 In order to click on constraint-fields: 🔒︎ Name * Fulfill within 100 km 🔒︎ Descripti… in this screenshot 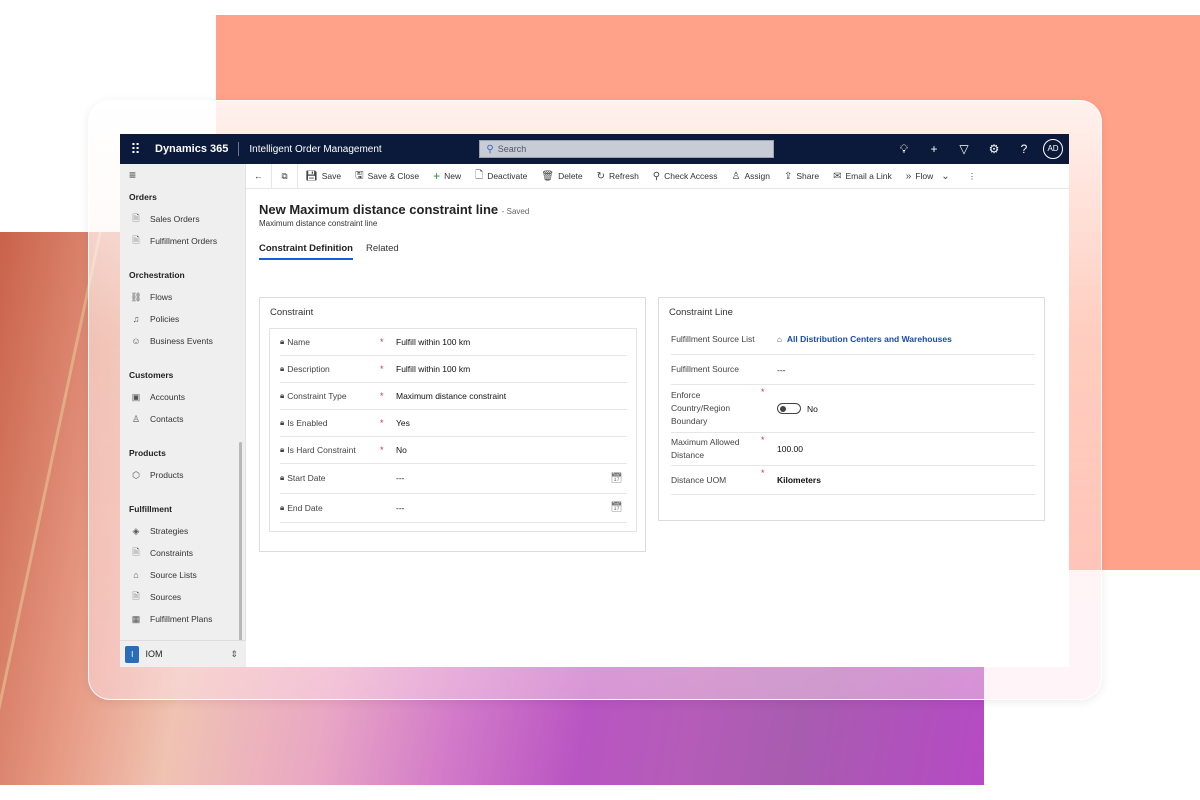, I will do `click(453, 430)`.